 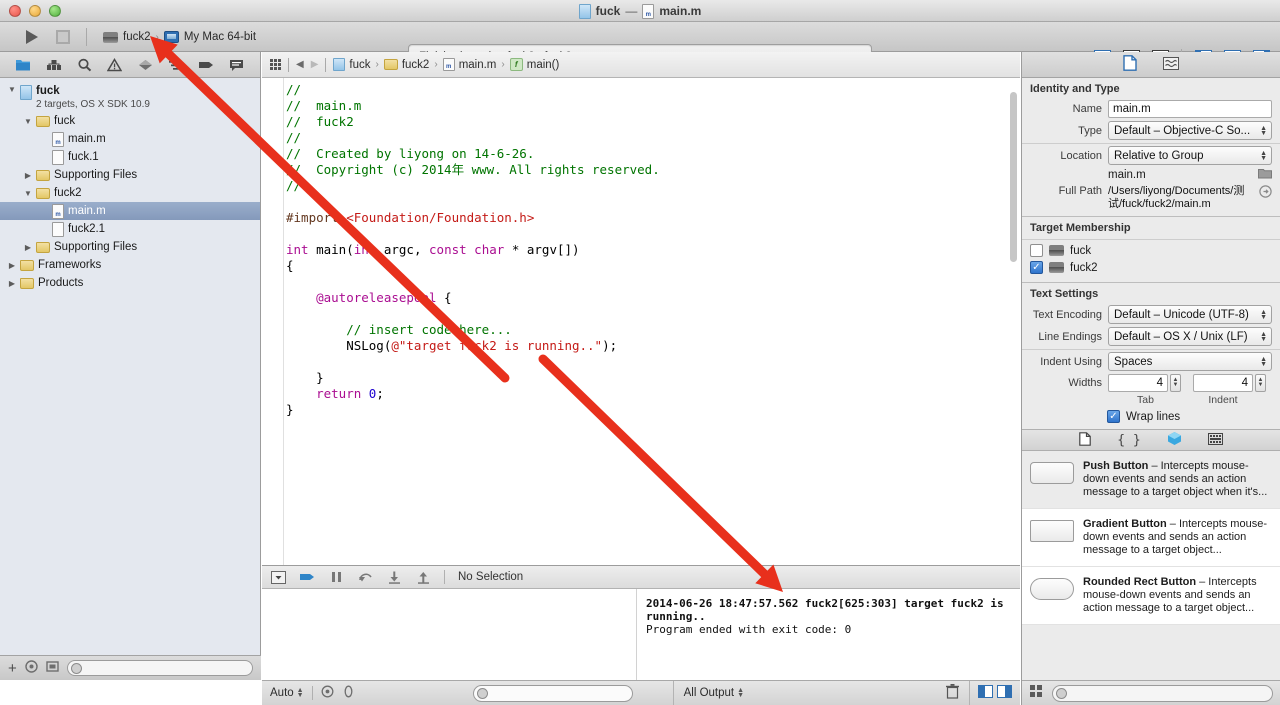 I want to click on play-icon, so click(x=32, y=37).